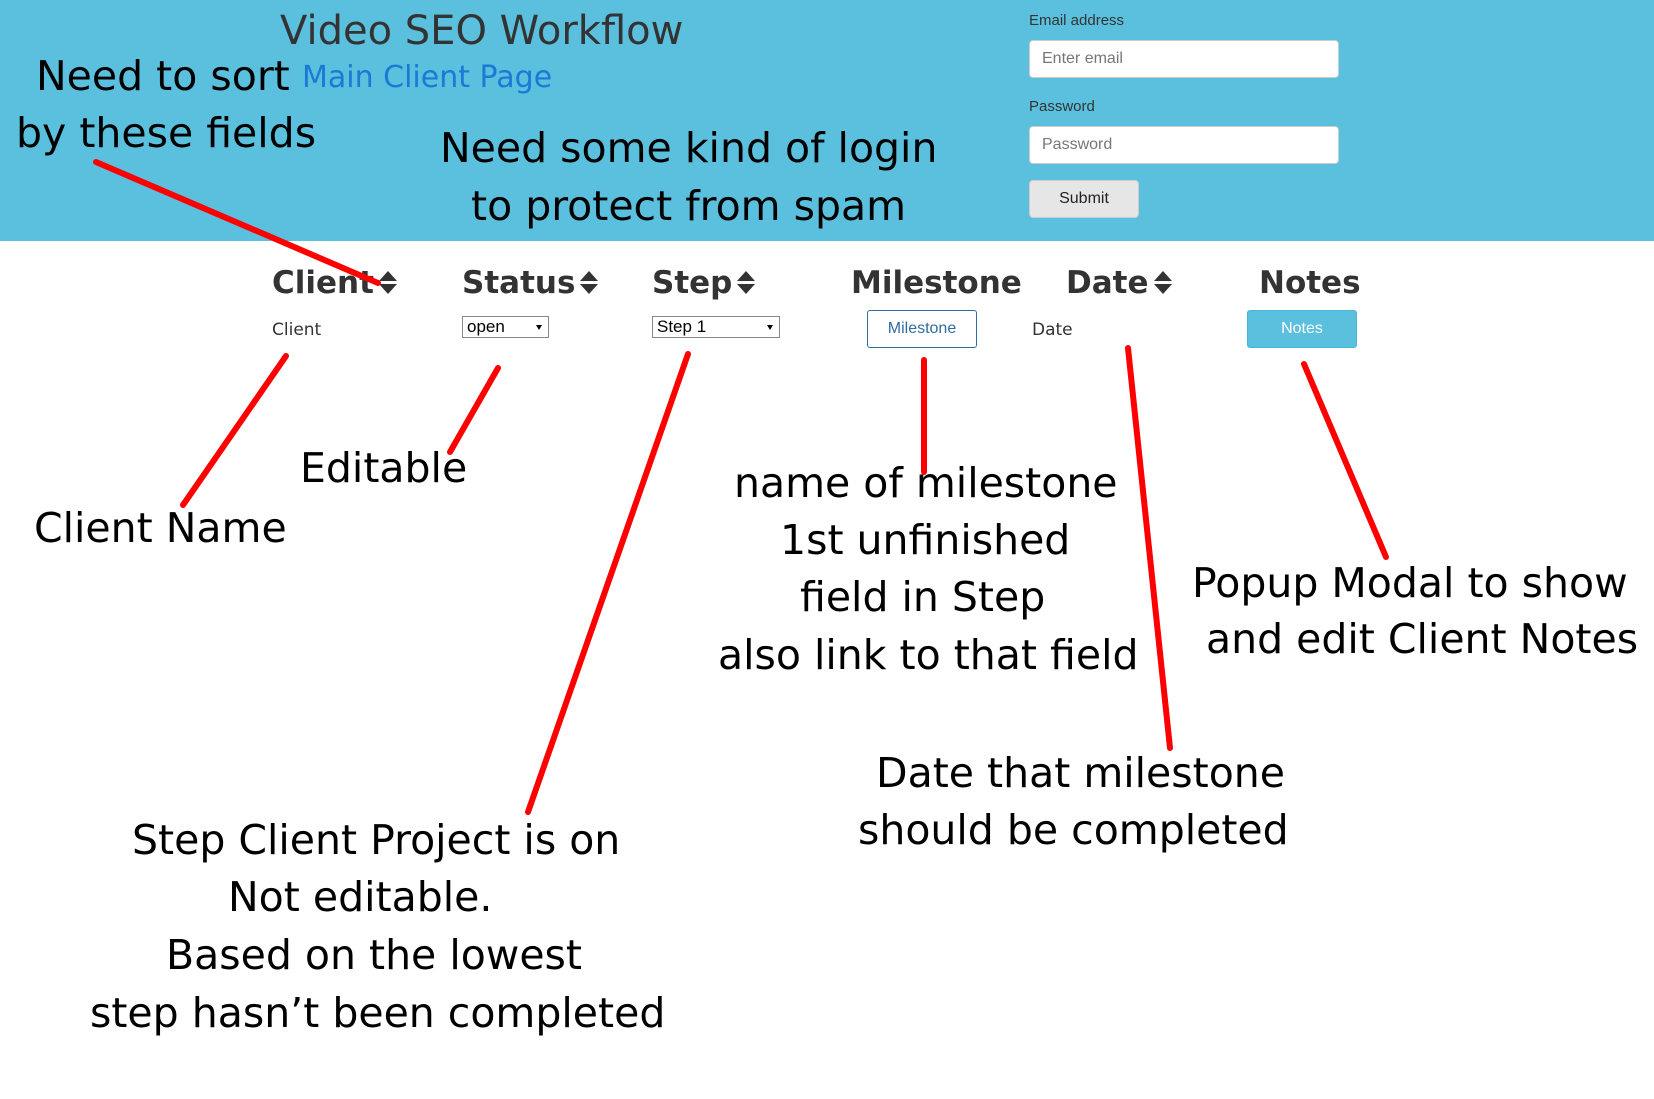 The image size is (1654, 1099). What do you see at coordinates (519, 283) in the screenshot?
I see `status-header-label: Status` at bounding box center [519, 283].